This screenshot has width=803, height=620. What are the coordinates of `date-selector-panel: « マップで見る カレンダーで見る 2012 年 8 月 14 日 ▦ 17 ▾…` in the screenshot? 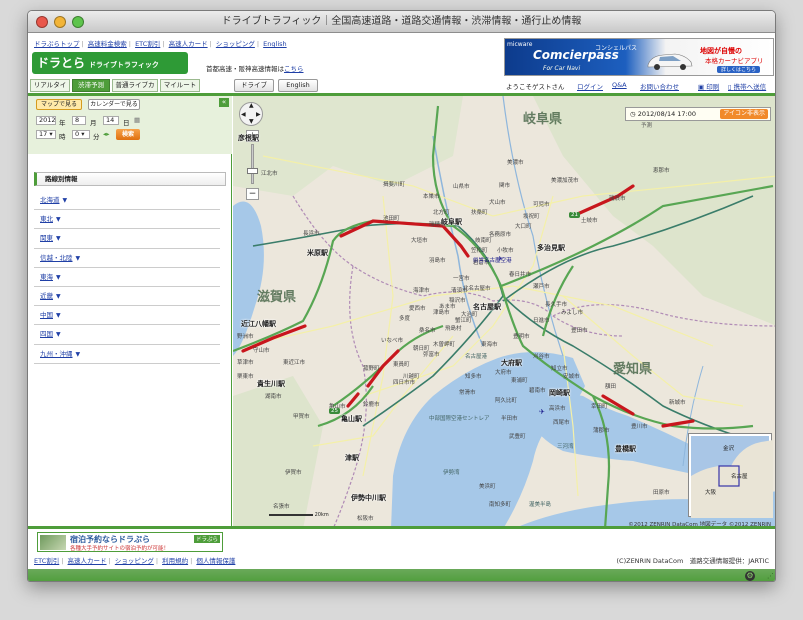 It's located at (130, 125).